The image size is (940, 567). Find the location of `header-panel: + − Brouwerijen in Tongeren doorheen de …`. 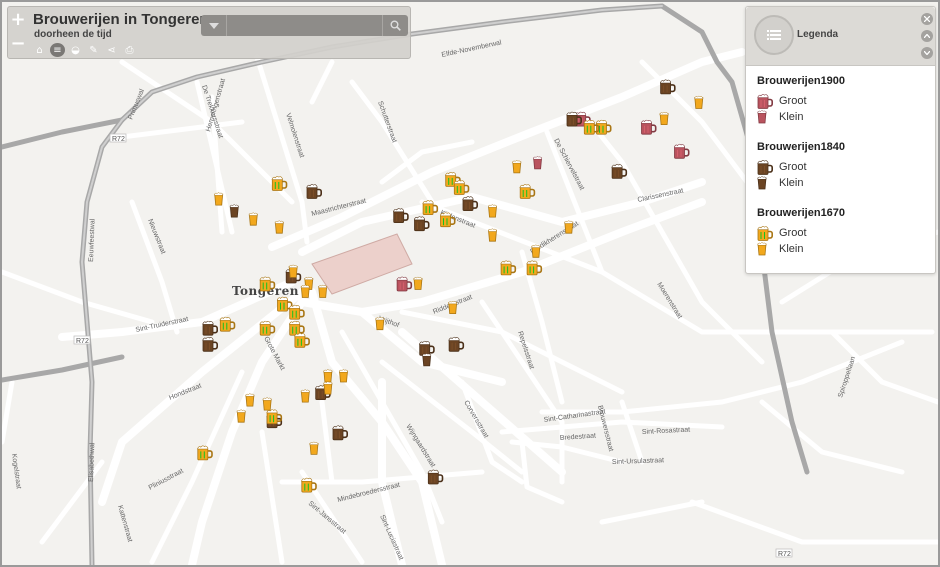

header-panel: + − Brouwerijen in Tongeren doorheen de … is located at coordinates (209, 32).